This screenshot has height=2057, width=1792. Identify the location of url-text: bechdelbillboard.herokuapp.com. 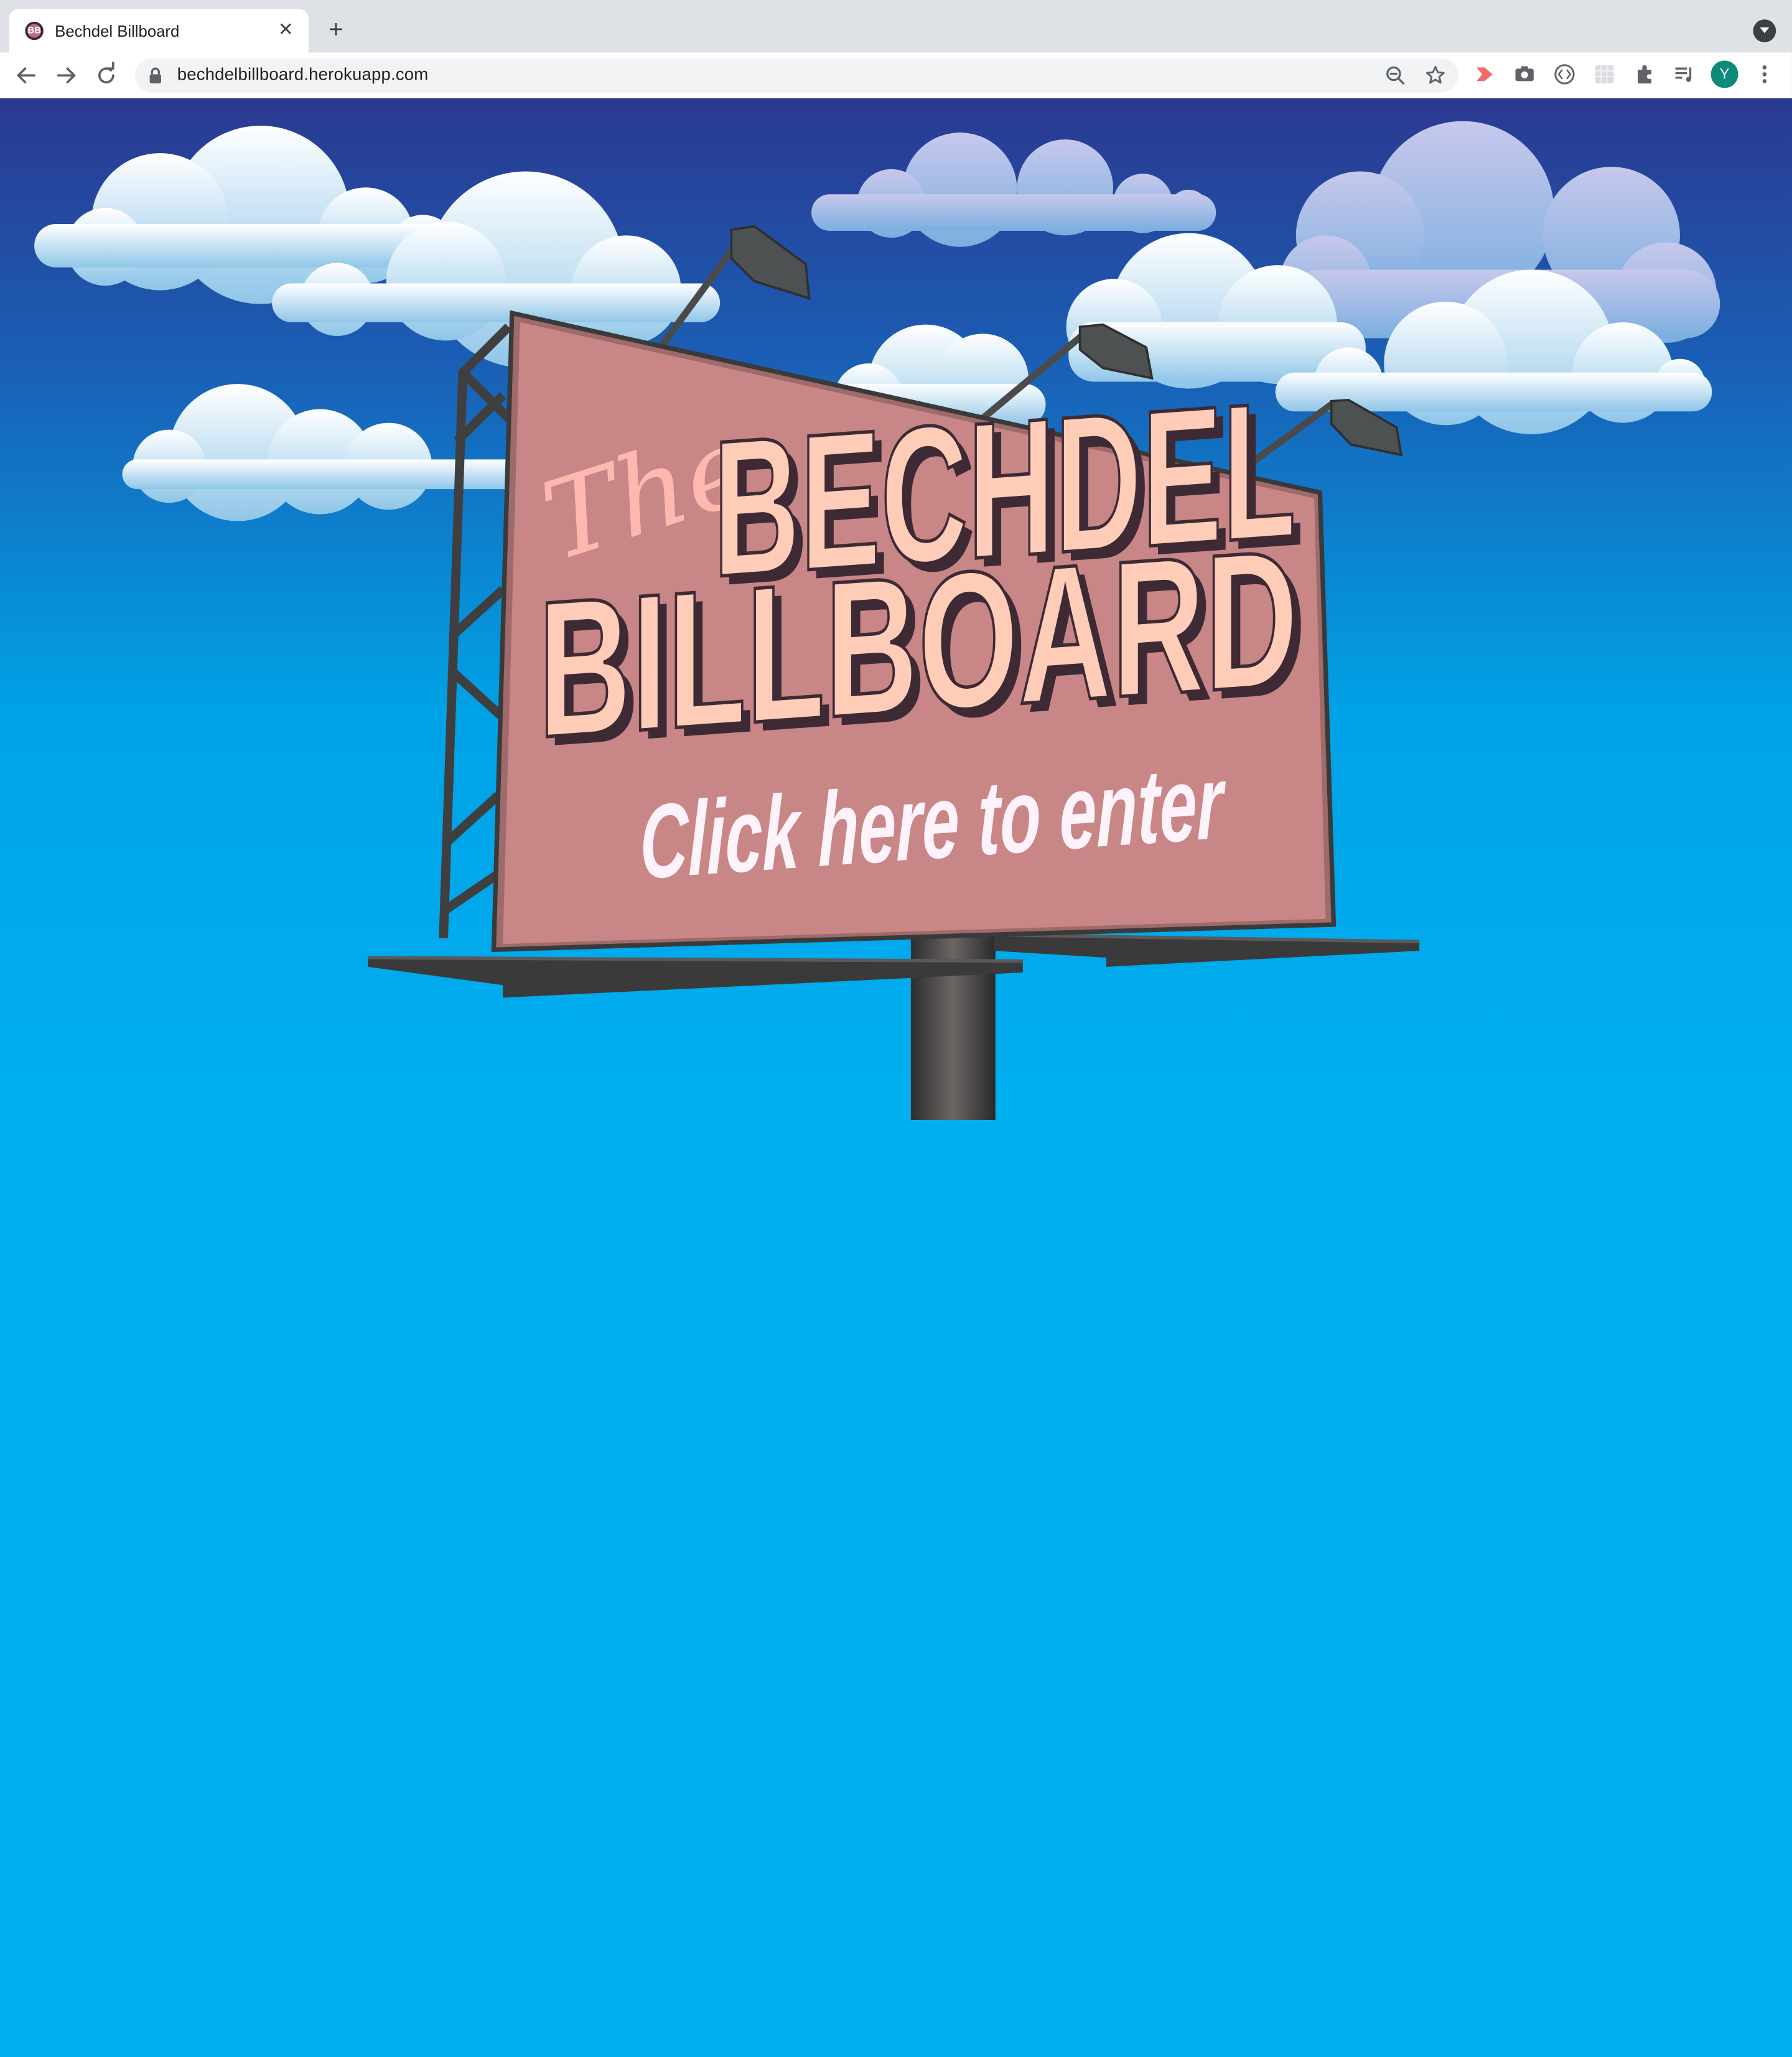
(303, 75).